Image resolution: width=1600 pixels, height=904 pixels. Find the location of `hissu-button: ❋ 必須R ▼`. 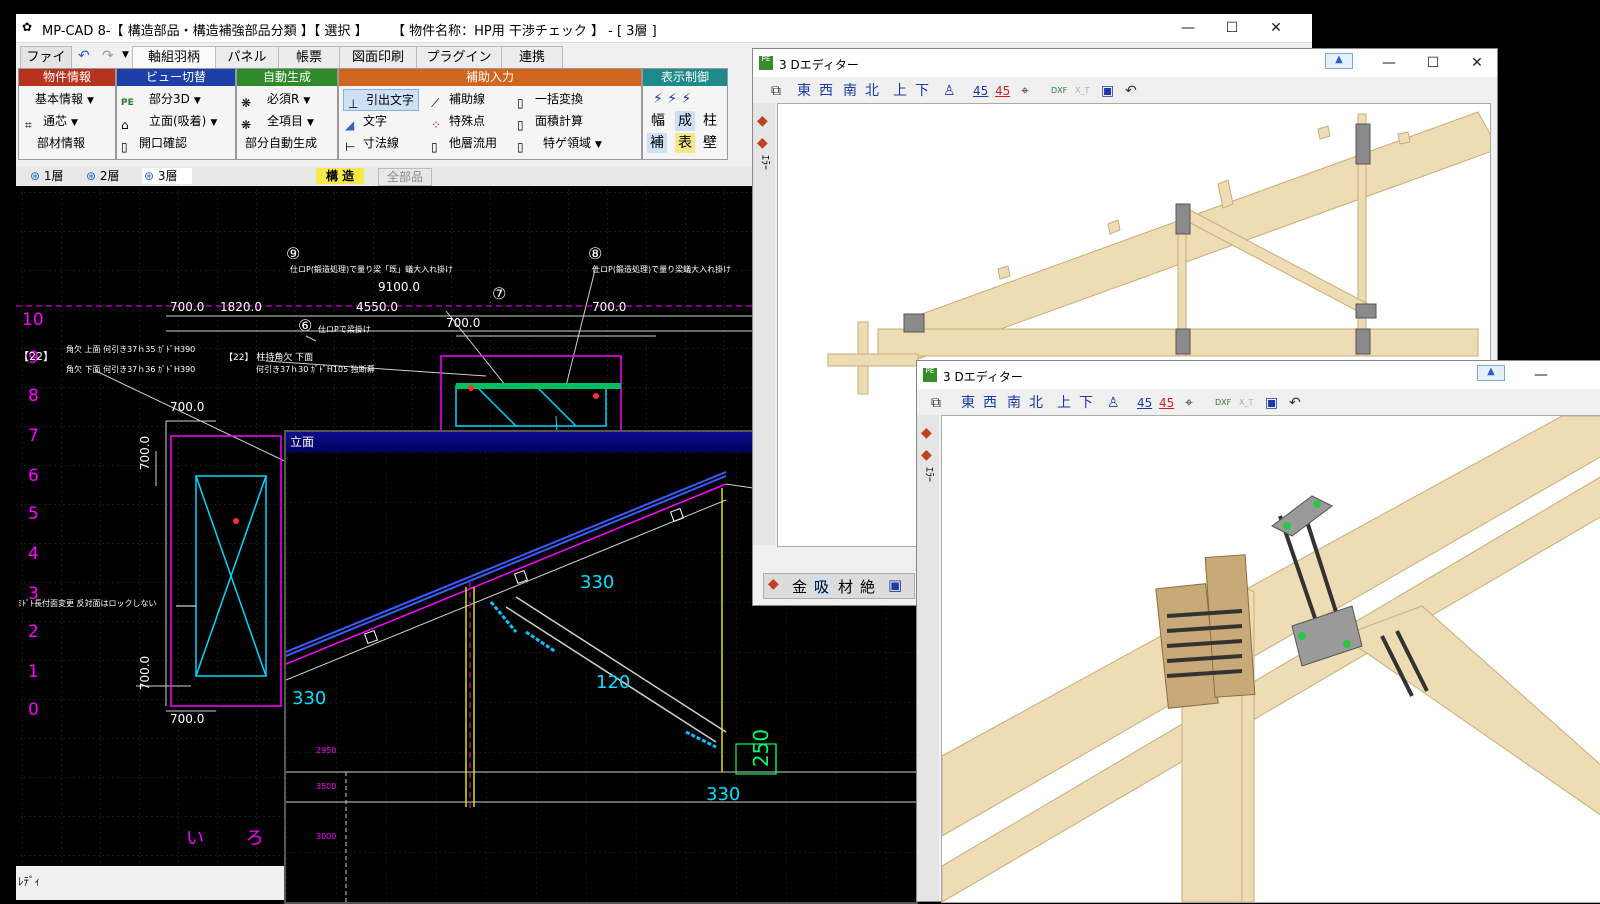

hissu-button: ❋ 必須R ▼ is located at coordinates (275, 99).